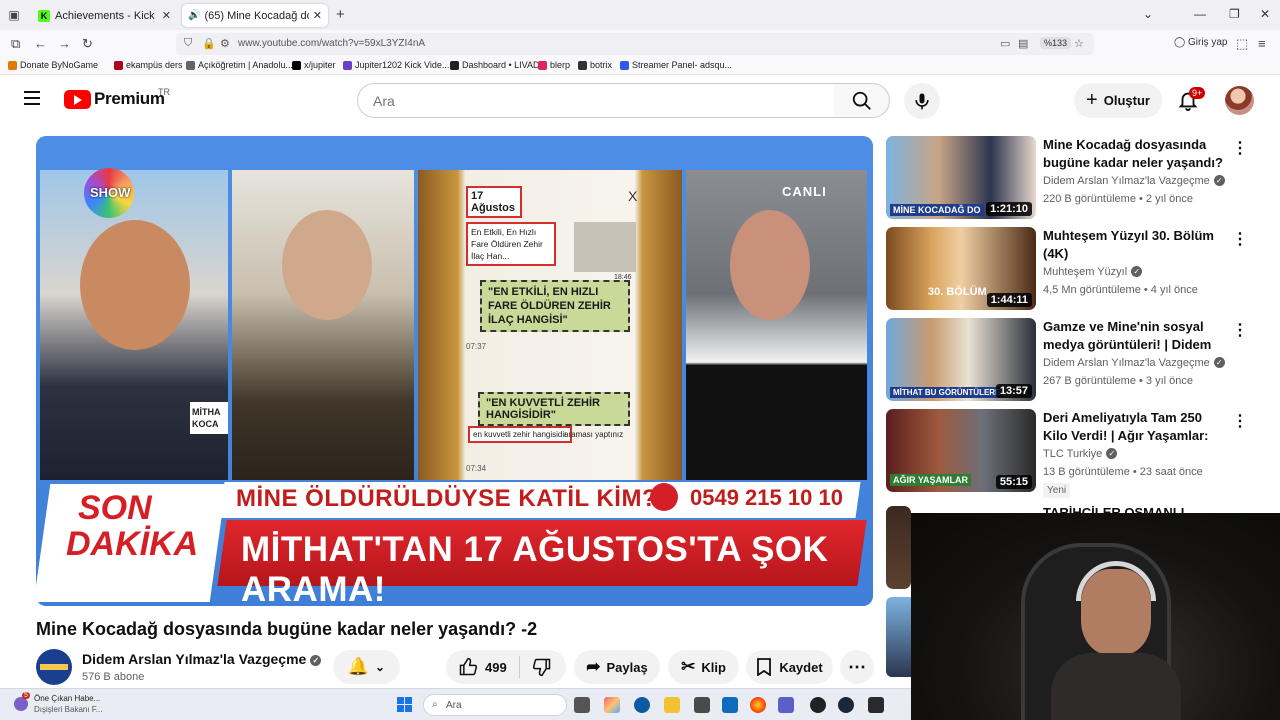 This screenshot has width=1280, height=720. Describe the element at coordinates (876, 705) in the screenshot. I see `epic-games-icon` at that location.